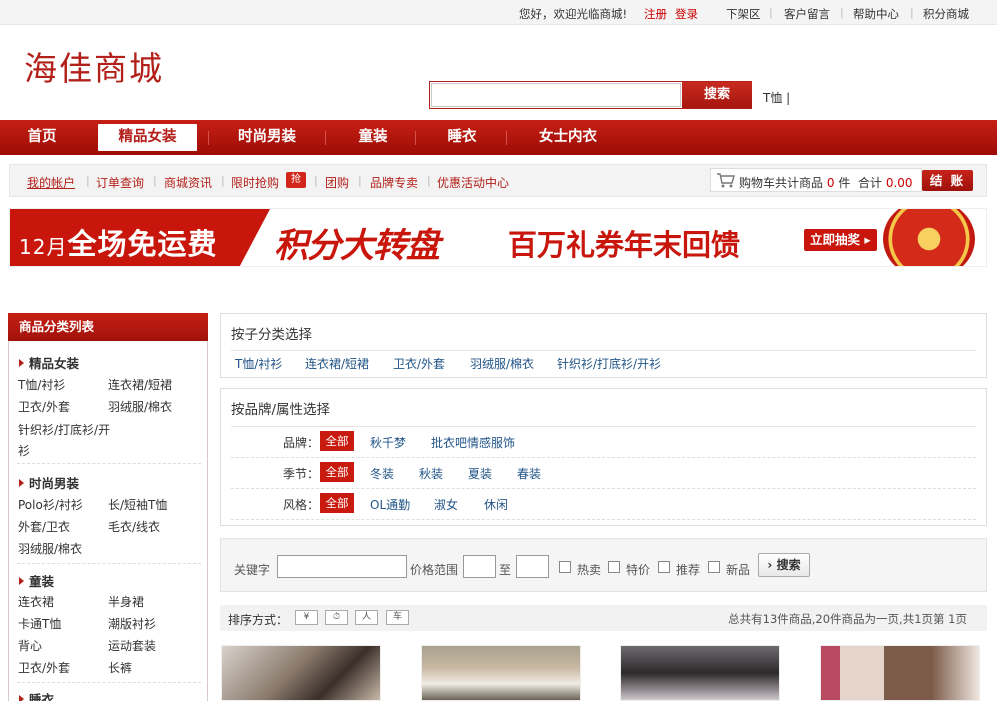  What do you see at coordinates (502, 363) in the screenshot?
I see `subcategory-link: 羽绒服/棉衣` at bounding box center [502, 363].